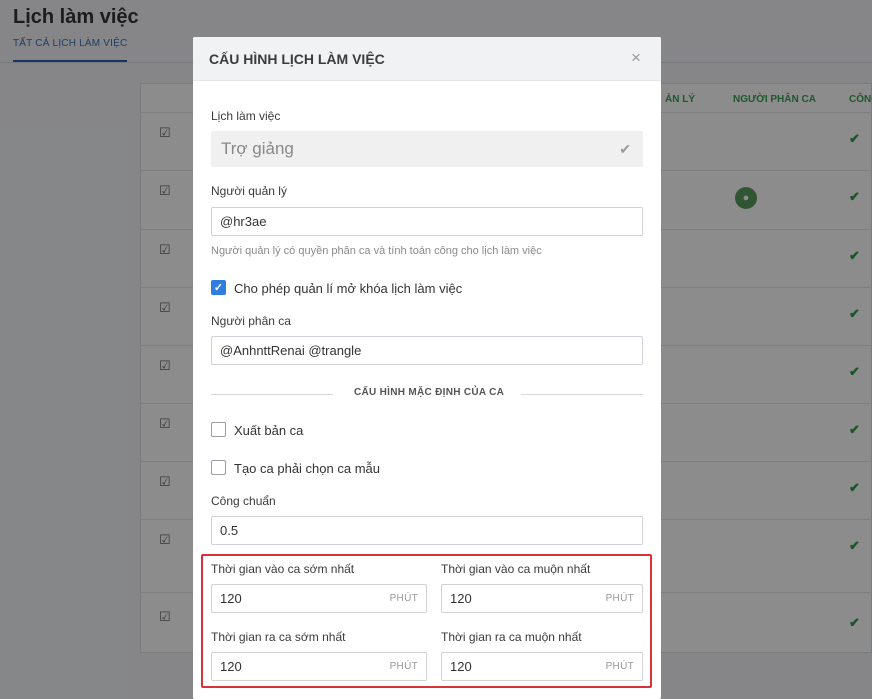  What do you see at coordinates (582, 394) in the screenshot?
I see `section-divider-right` at bounding box center [582, 394].